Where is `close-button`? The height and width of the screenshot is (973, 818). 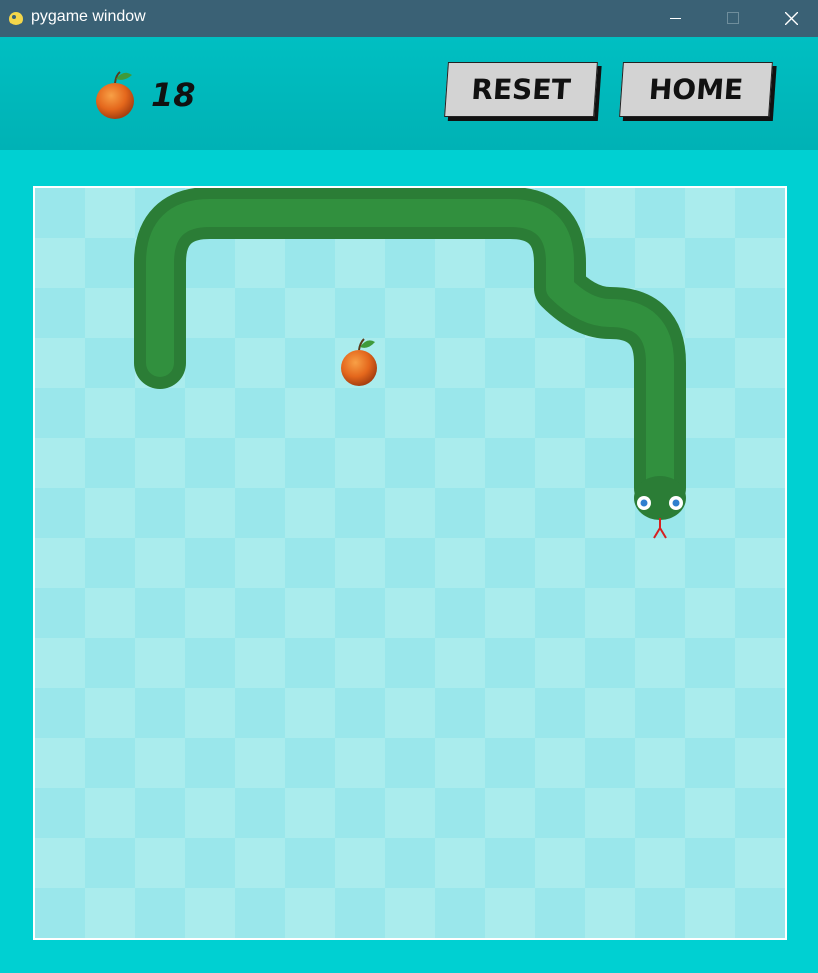 close-button is located at coordinates (790, 18).